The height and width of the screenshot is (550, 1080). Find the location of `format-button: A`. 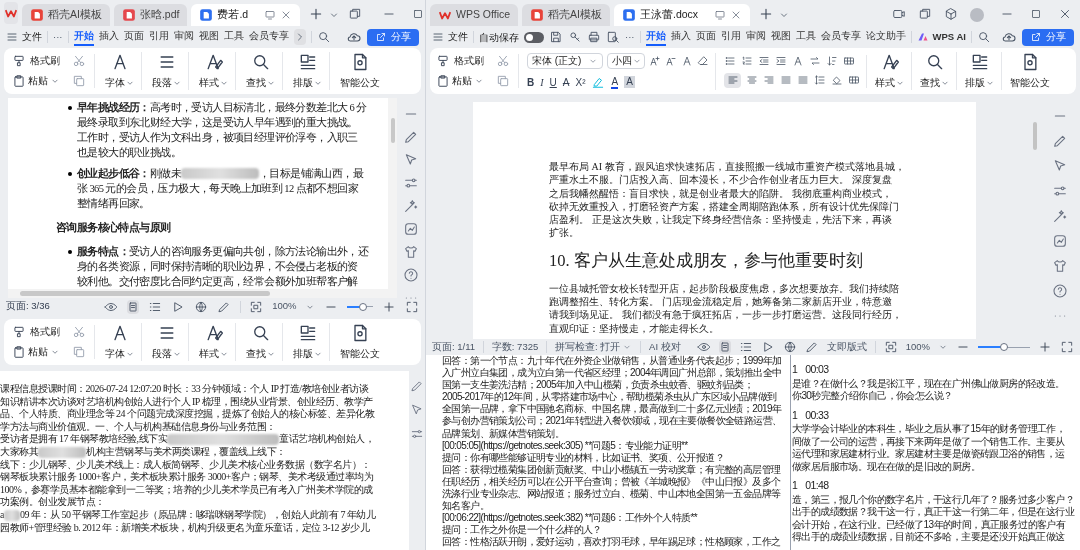

format-button: A is located at coordinates (566, 82).